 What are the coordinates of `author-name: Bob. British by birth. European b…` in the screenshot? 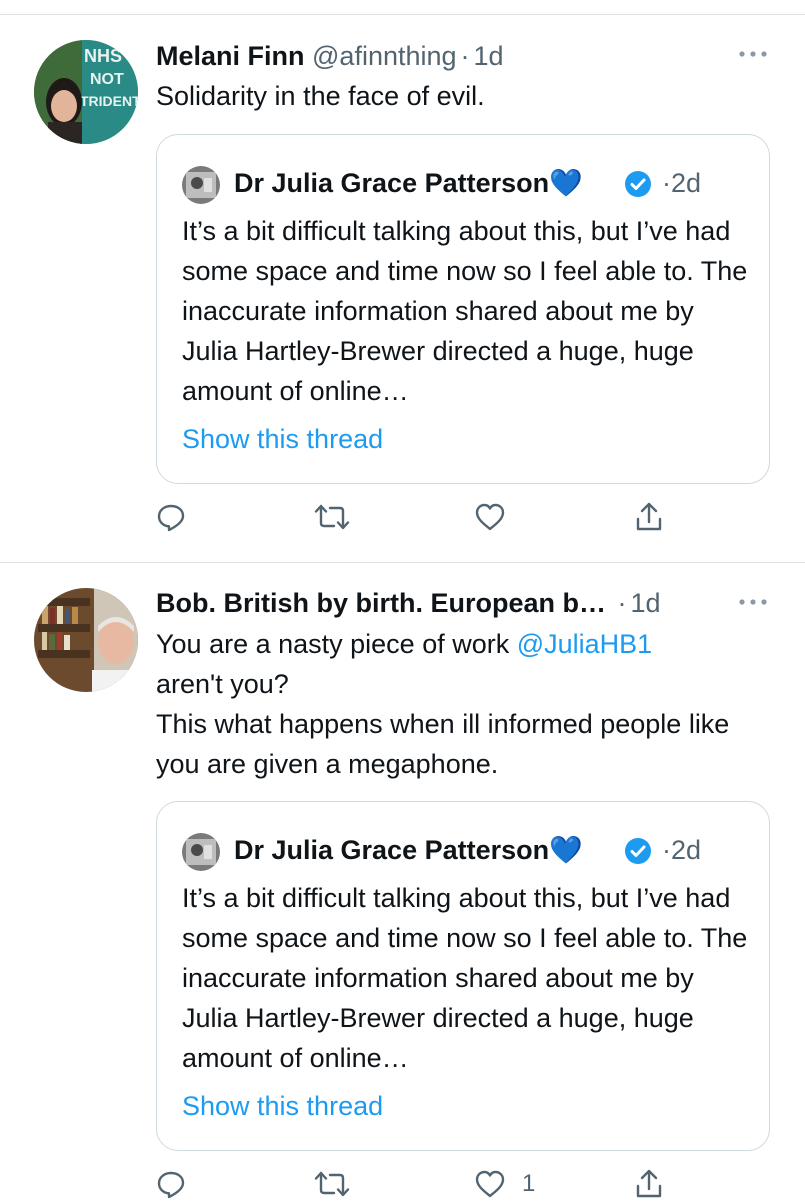 It's located at (381, 603).